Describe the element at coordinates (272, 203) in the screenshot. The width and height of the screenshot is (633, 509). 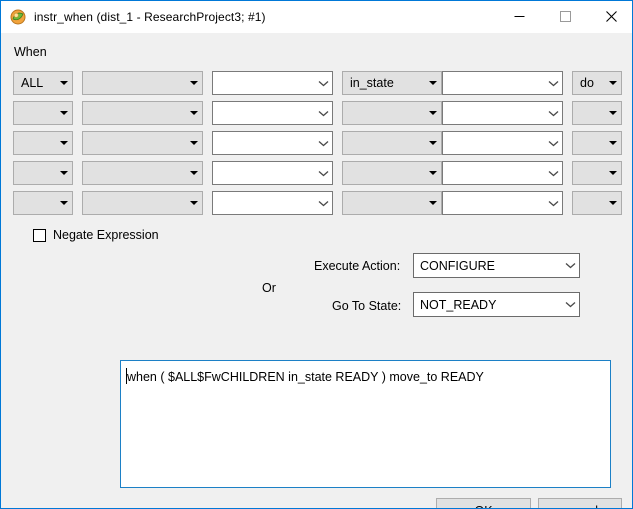
I see `row-4-object-combobox` at that location.